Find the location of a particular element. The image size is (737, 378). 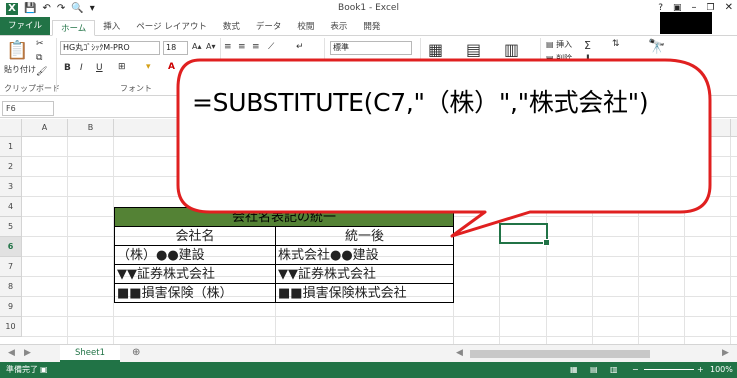

cell-styles-icon: ▥ is located at coordinates (511, 49).